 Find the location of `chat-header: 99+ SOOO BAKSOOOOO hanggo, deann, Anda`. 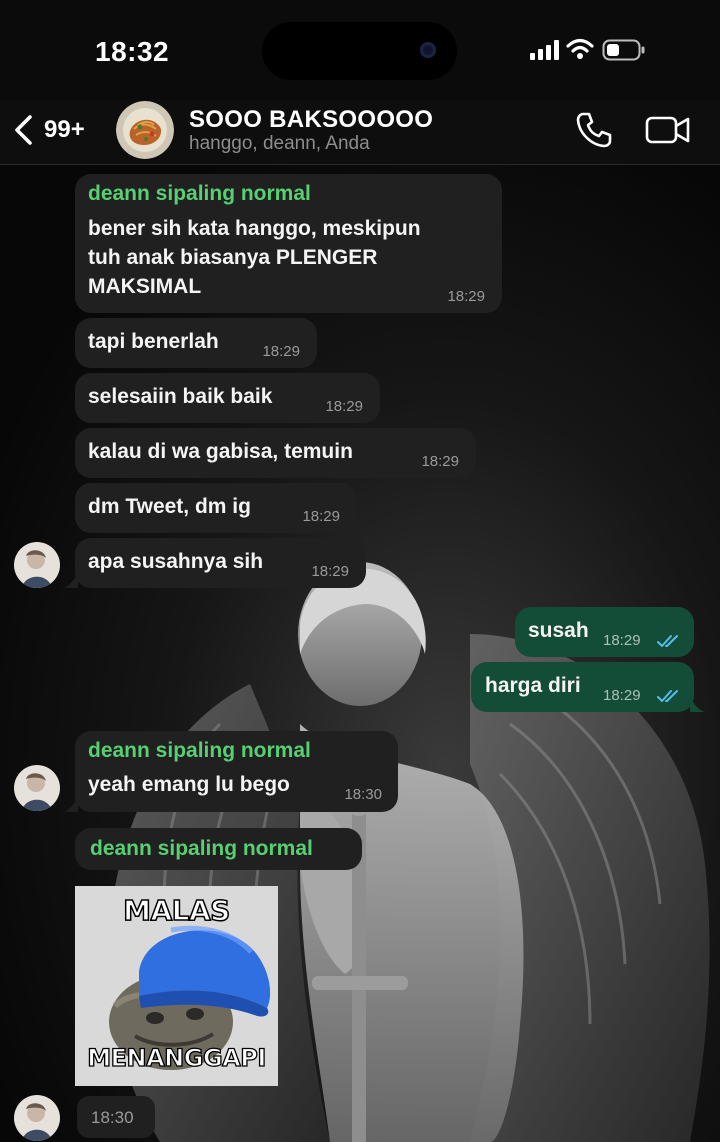

chat-header: 99+ SOOO BAKSOOOOO hanggo, deann, Anda is located at coordinates (360, 132).